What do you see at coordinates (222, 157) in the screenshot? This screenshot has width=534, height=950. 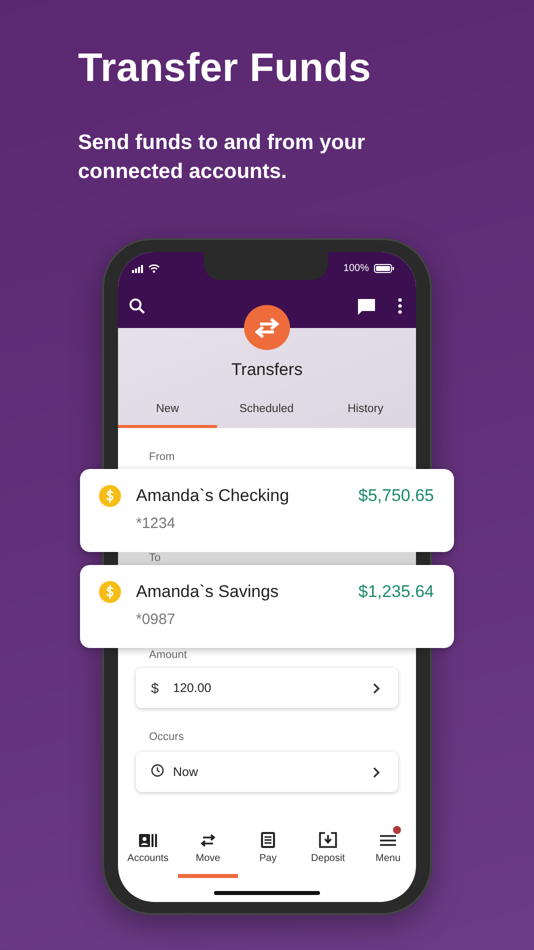 I see `subheadline: Send funds to and from your connected accounts.` at bounding box center [222, 157].